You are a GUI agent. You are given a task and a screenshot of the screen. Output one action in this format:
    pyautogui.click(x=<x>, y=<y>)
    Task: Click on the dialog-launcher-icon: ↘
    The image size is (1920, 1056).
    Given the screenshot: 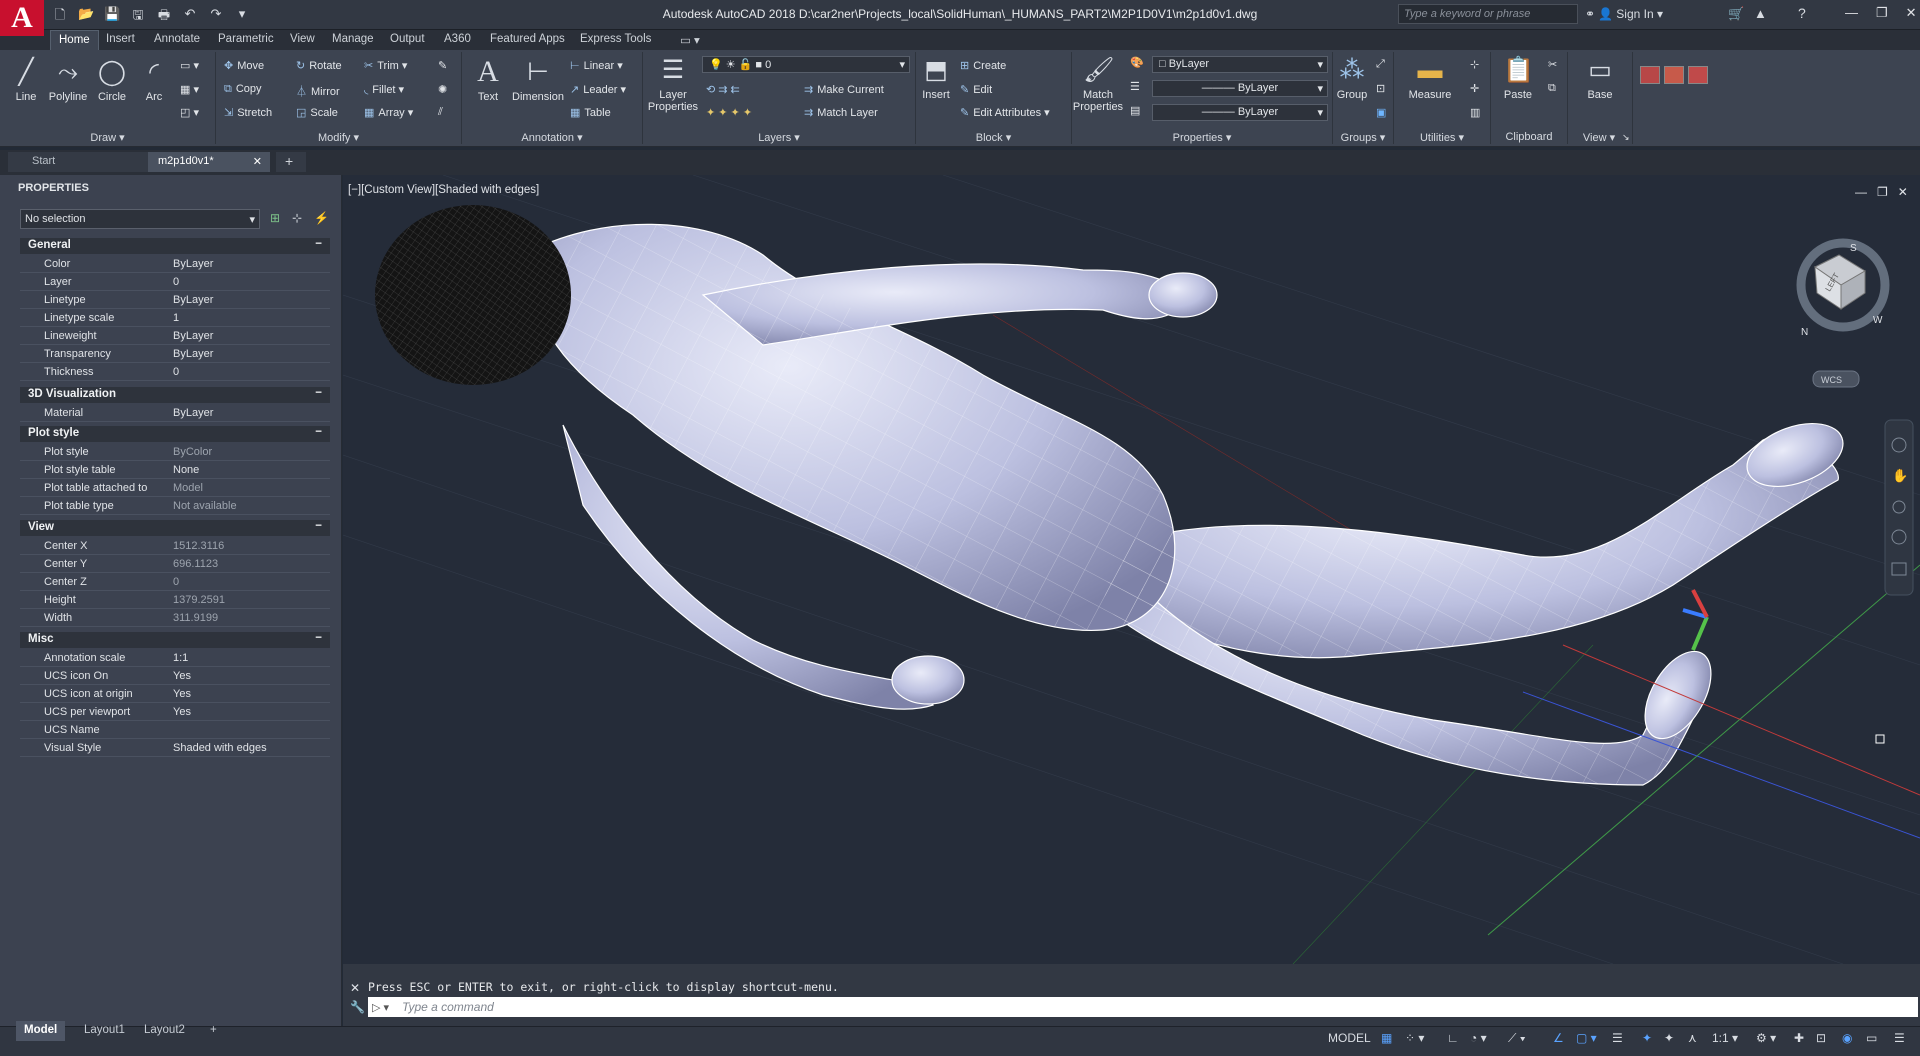 What is the action you would take?
    pyautogui.click(x=1626, y=137)
    